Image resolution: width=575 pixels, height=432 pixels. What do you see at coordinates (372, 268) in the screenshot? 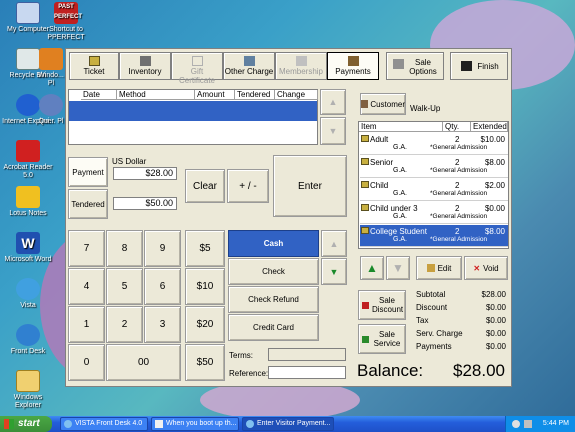
I see `move-up-button: ▲` at bounding box center [372, 268].